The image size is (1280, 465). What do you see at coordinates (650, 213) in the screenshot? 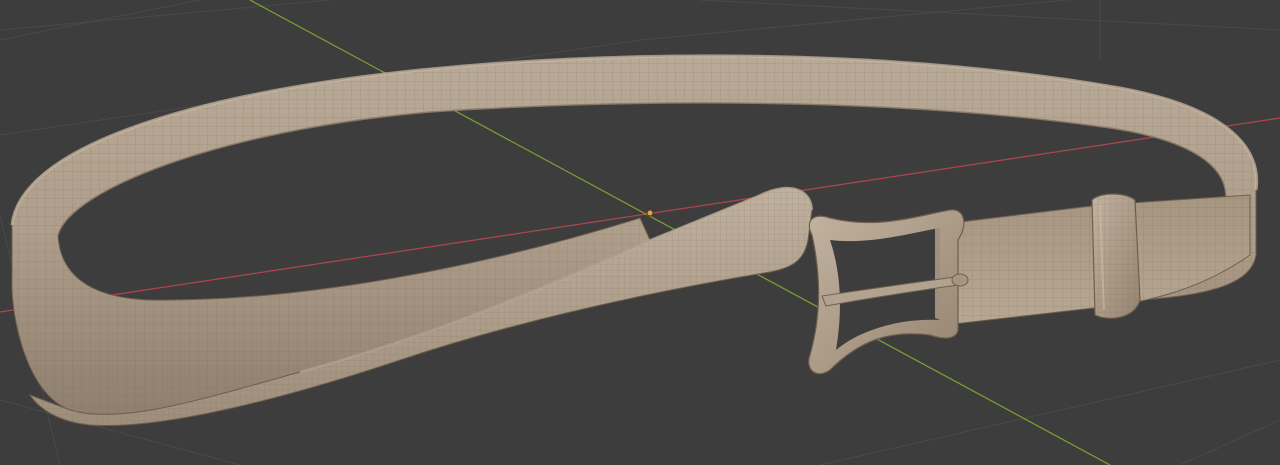
I see `origin-dot-icon` at bounding box center [650, 213].